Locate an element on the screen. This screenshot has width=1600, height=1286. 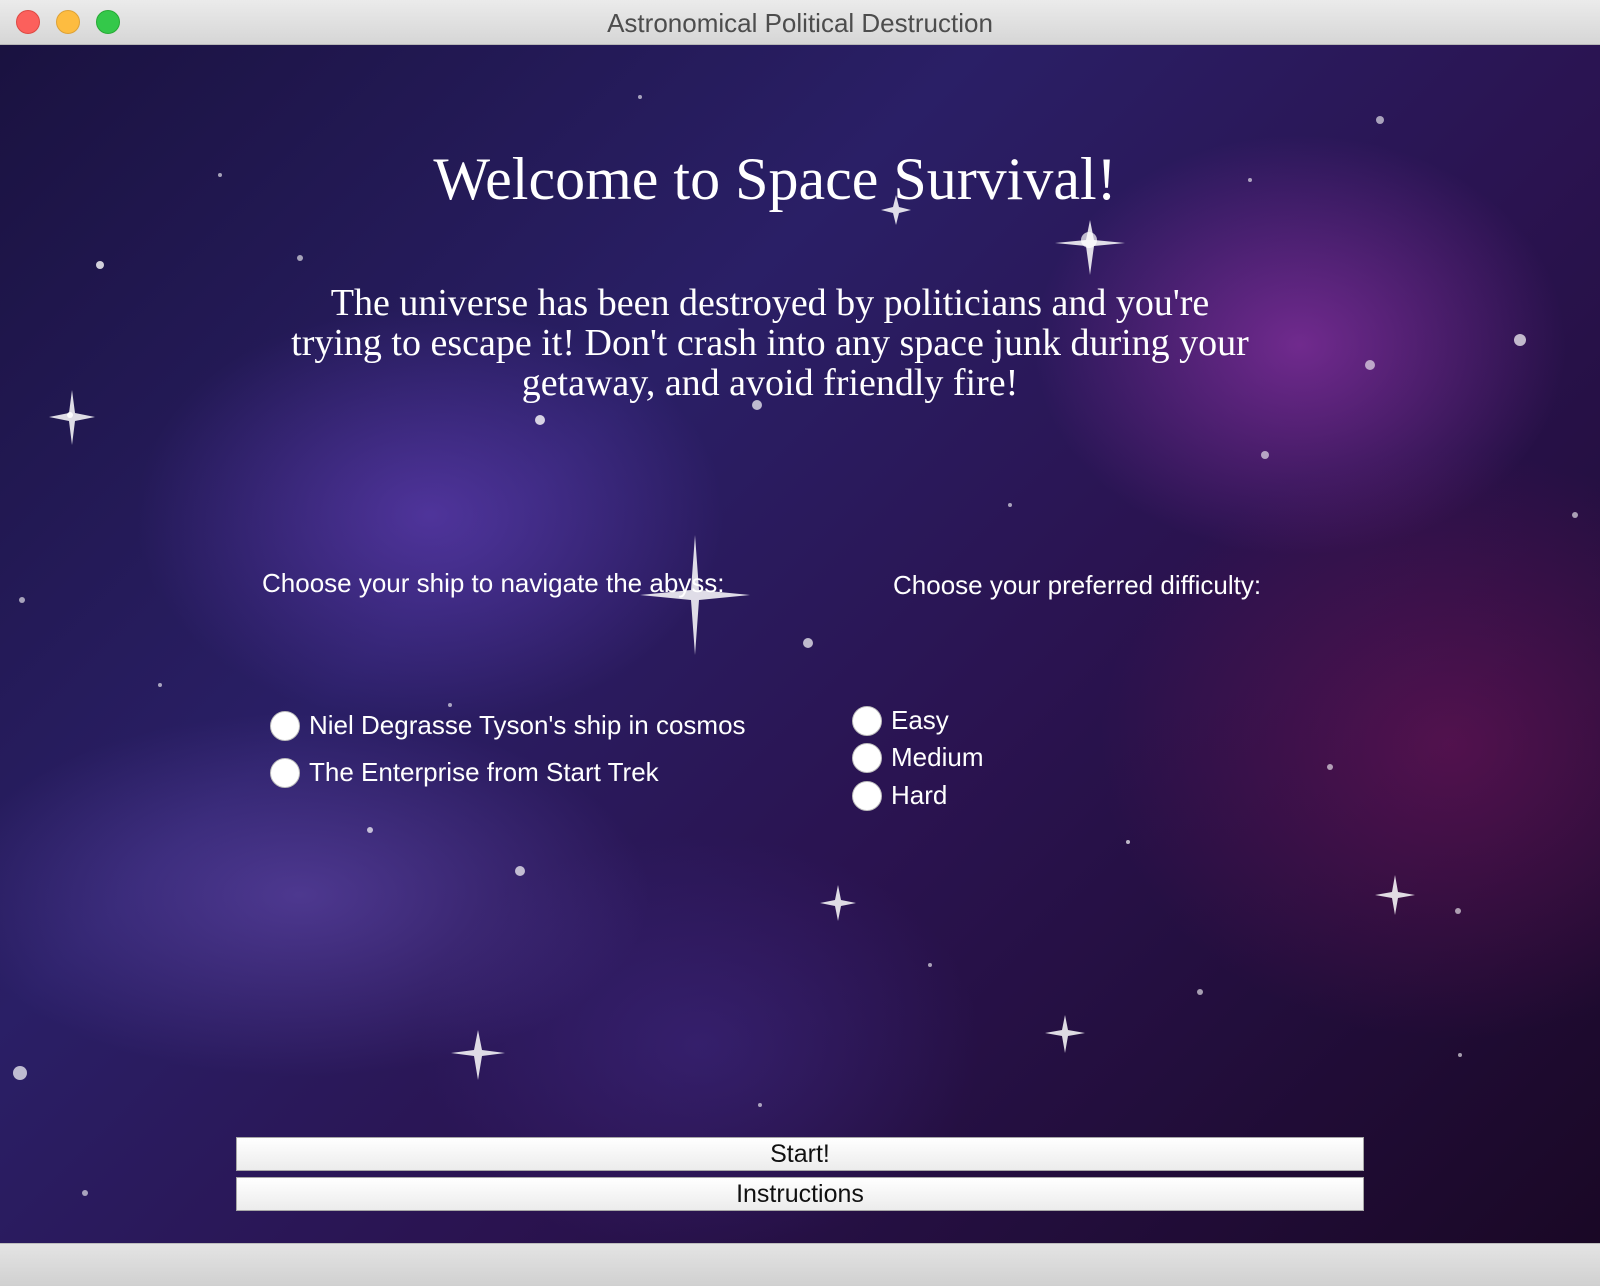
ship-option-label: Niel Degrasse Tyson's ship in cosmos is located at coordinates (527, 725).